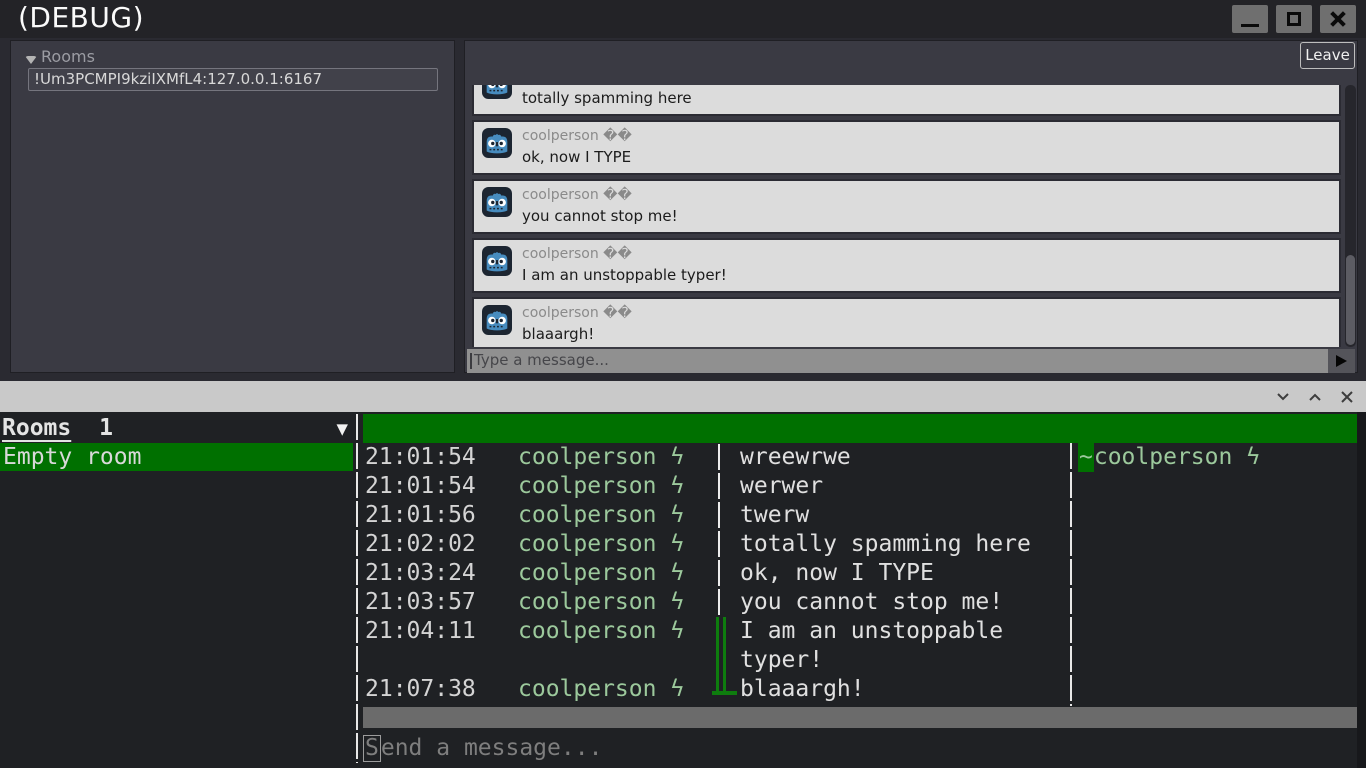 The image size is (1366, 768). Describe the element at coordinates (906, 147) in the screenshot. I see `chat-message-card: coolperson �� ok, now I TYPE` at that location.